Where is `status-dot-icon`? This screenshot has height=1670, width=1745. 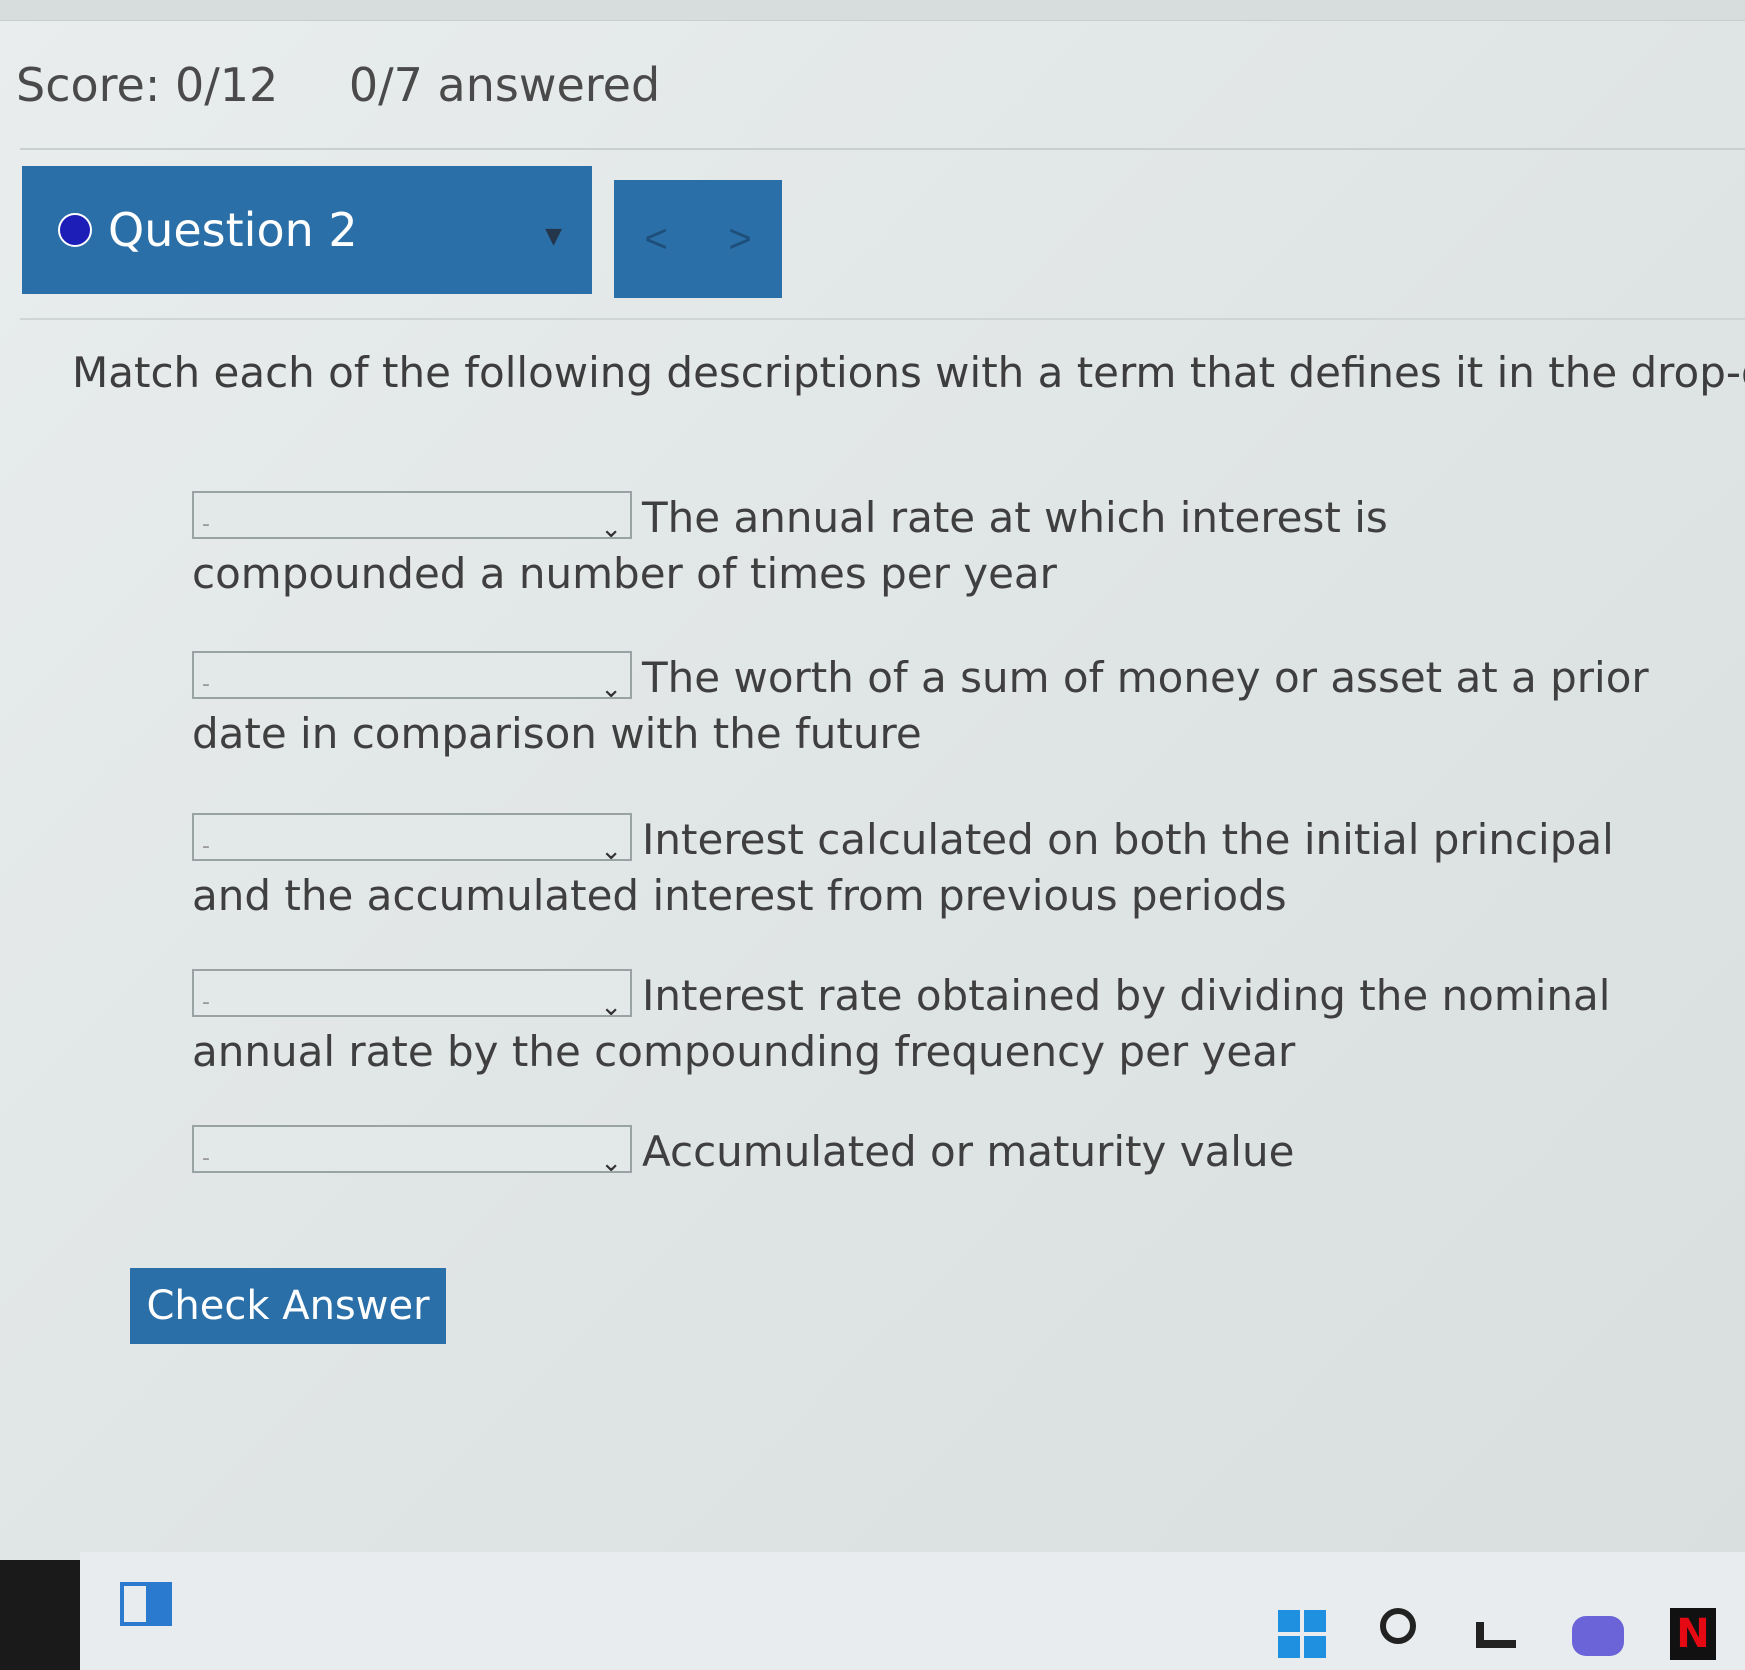 status-dot-icon is located at coordinates (75, 230).